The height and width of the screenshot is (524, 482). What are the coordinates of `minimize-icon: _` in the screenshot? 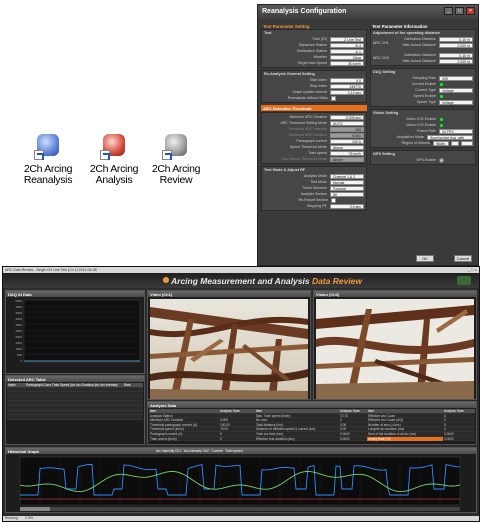 It's located at (448, 11).